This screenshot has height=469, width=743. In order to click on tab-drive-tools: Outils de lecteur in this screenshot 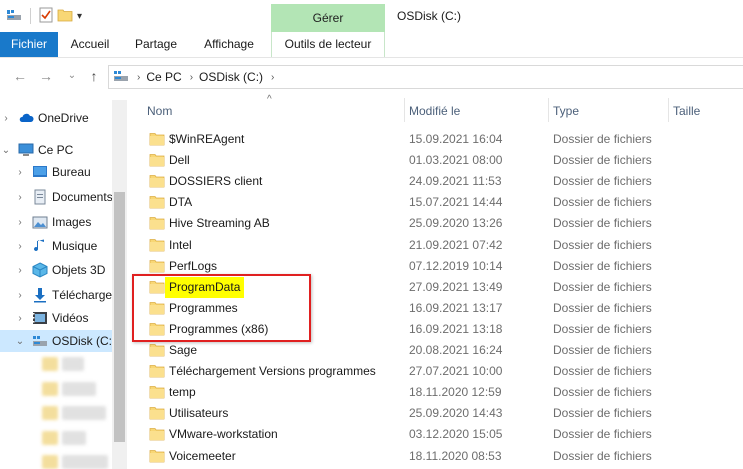, I will do `click(328, 44)`.